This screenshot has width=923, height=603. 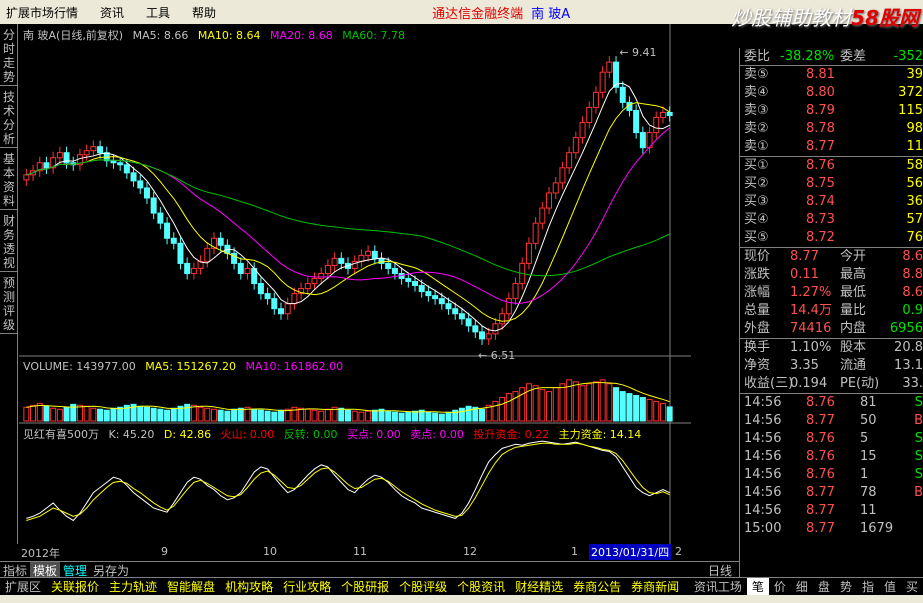 I want to click on date-tick-2: 2, so click(x=678, y=551).